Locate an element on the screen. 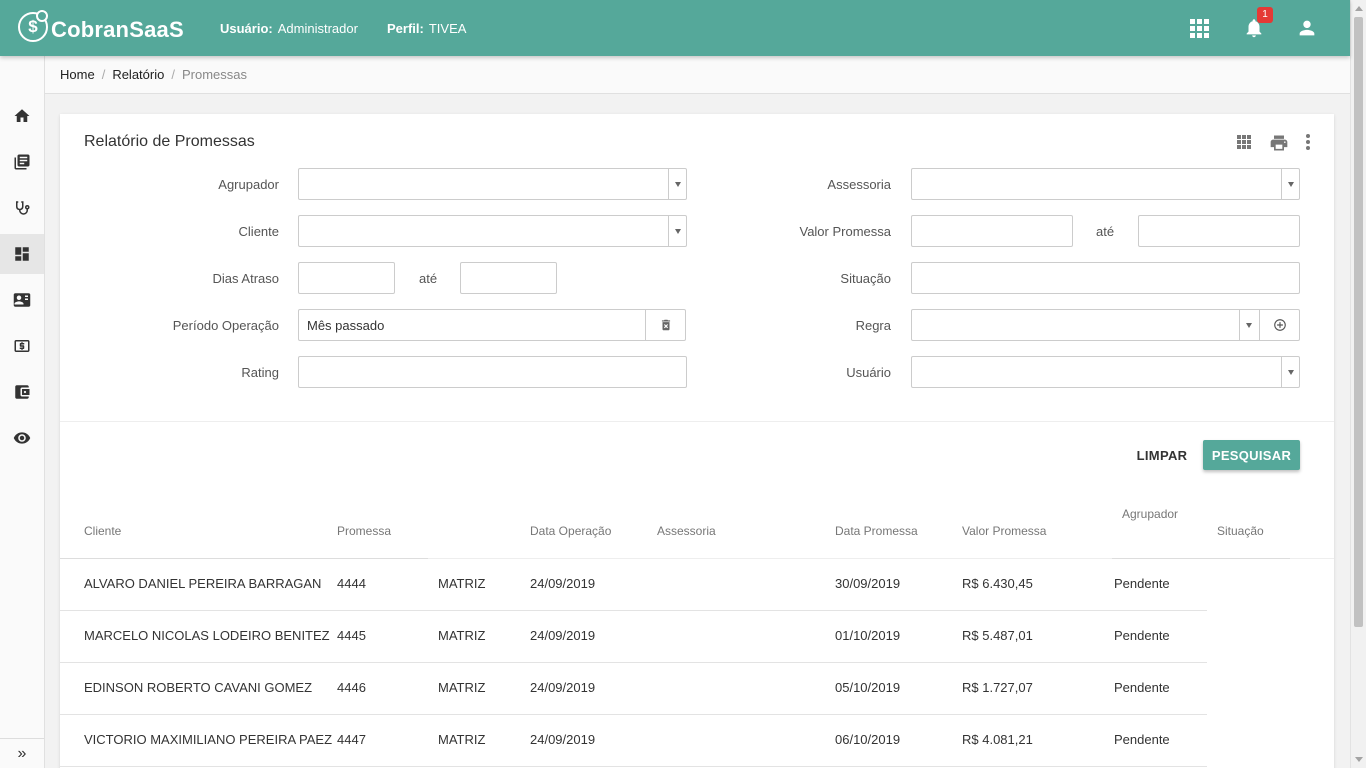 Image resolution: width=1366 pixels, height=768 pixels. col-header-data-promessa: Data Promessa is located at coordinates (876, 531).